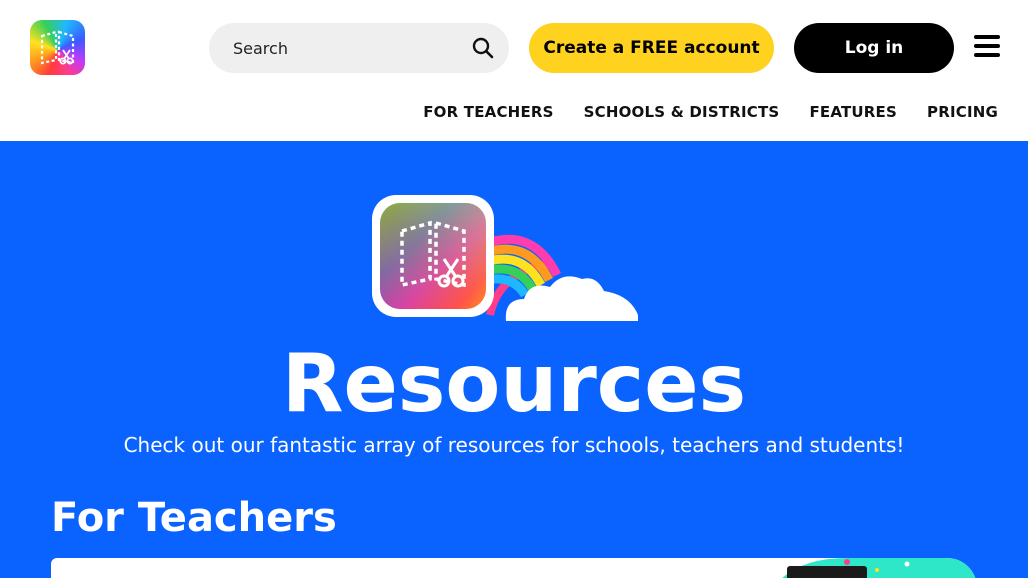 The image size is (1028, 578). What do you see at coordinates (514, 383) in the screenshot?
I see `page-title: Resources` at bounding box center [514, 383].